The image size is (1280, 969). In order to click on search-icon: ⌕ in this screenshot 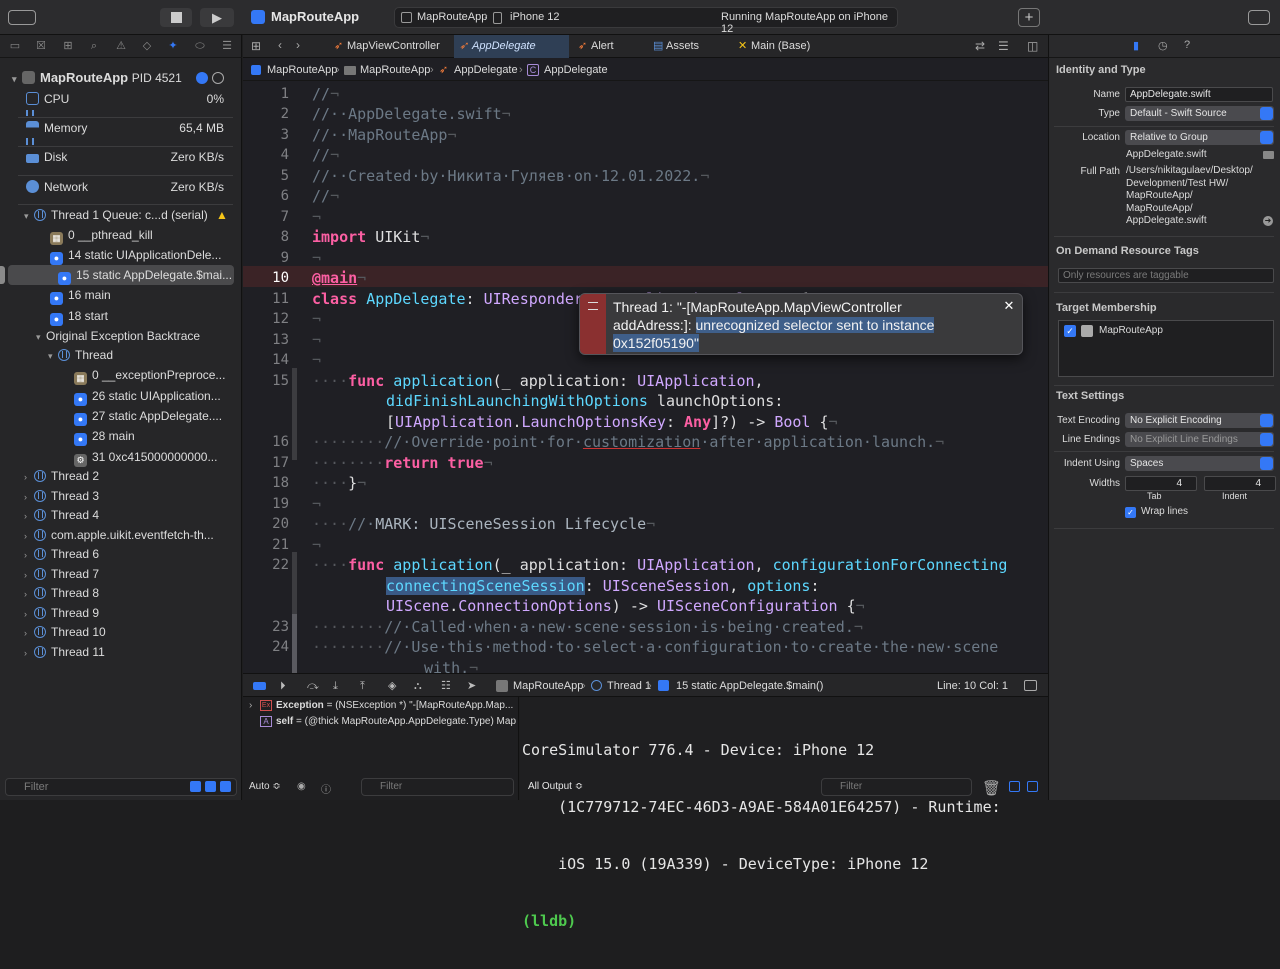, I will do `click(94, 46)`.